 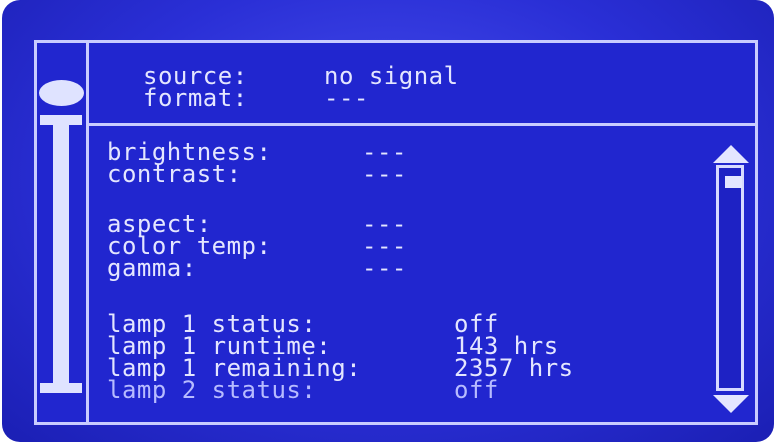 I want to click on up-arrow-icon, so click(x=731, y=154).